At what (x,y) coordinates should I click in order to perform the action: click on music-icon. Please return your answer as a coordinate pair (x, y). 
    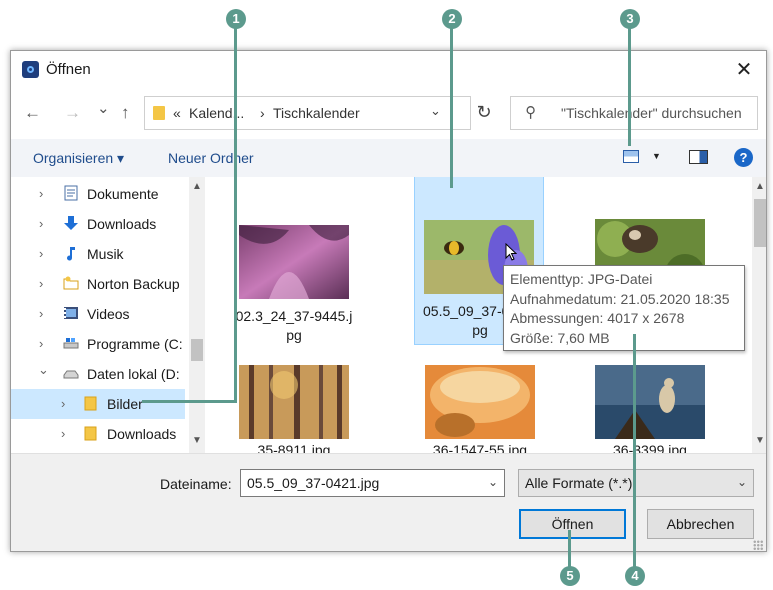
    Looking at the image, I should click on (71, 254).